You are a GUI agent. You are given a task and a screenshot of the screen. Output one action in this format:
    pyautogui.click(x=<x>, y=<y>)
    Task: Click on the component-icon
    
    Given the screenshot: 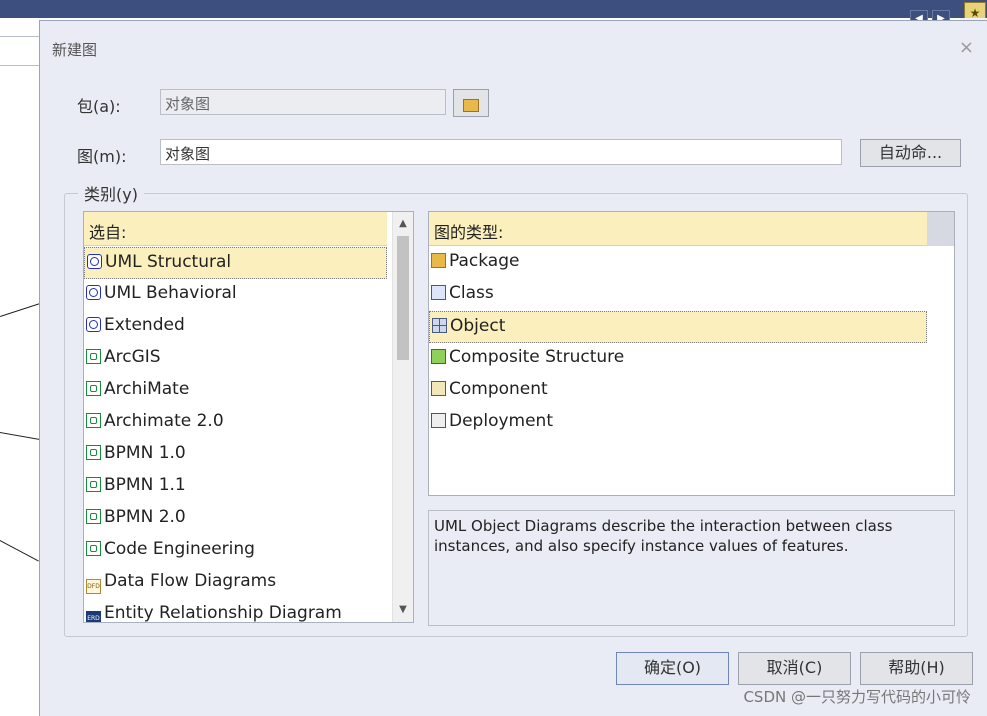 What is the action you would take?
    pyautogui.click(x=438, y=388)
    